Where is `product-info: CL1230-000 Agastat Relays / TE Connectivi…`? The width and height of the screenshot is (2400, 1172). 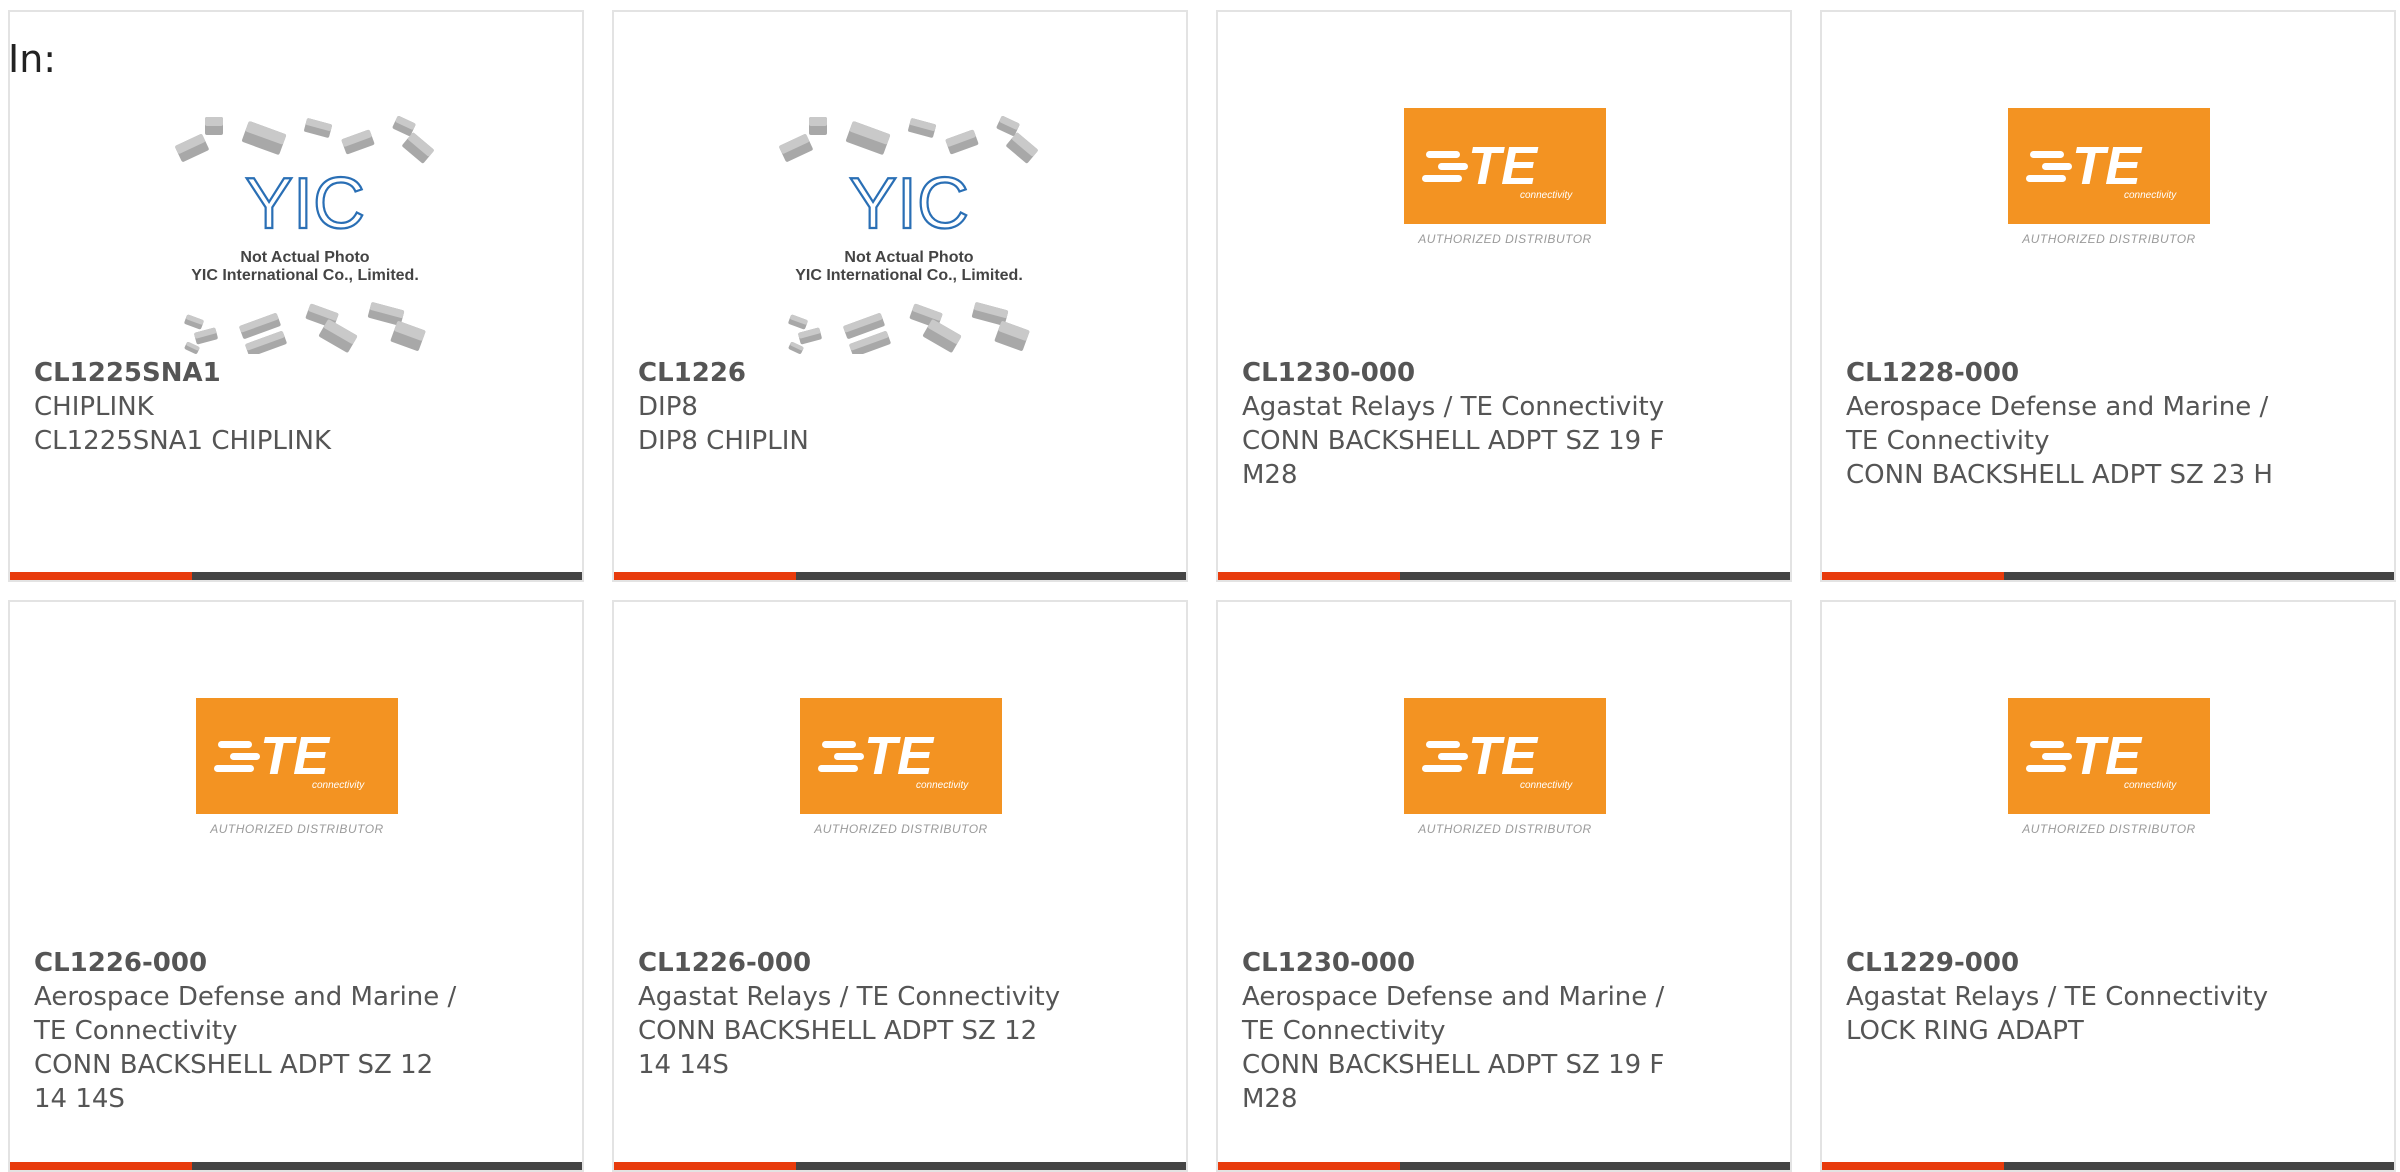
product-info: CL1230-000 Agastat Relays / TE Connectivi… is located at coordinates (1462, 424).